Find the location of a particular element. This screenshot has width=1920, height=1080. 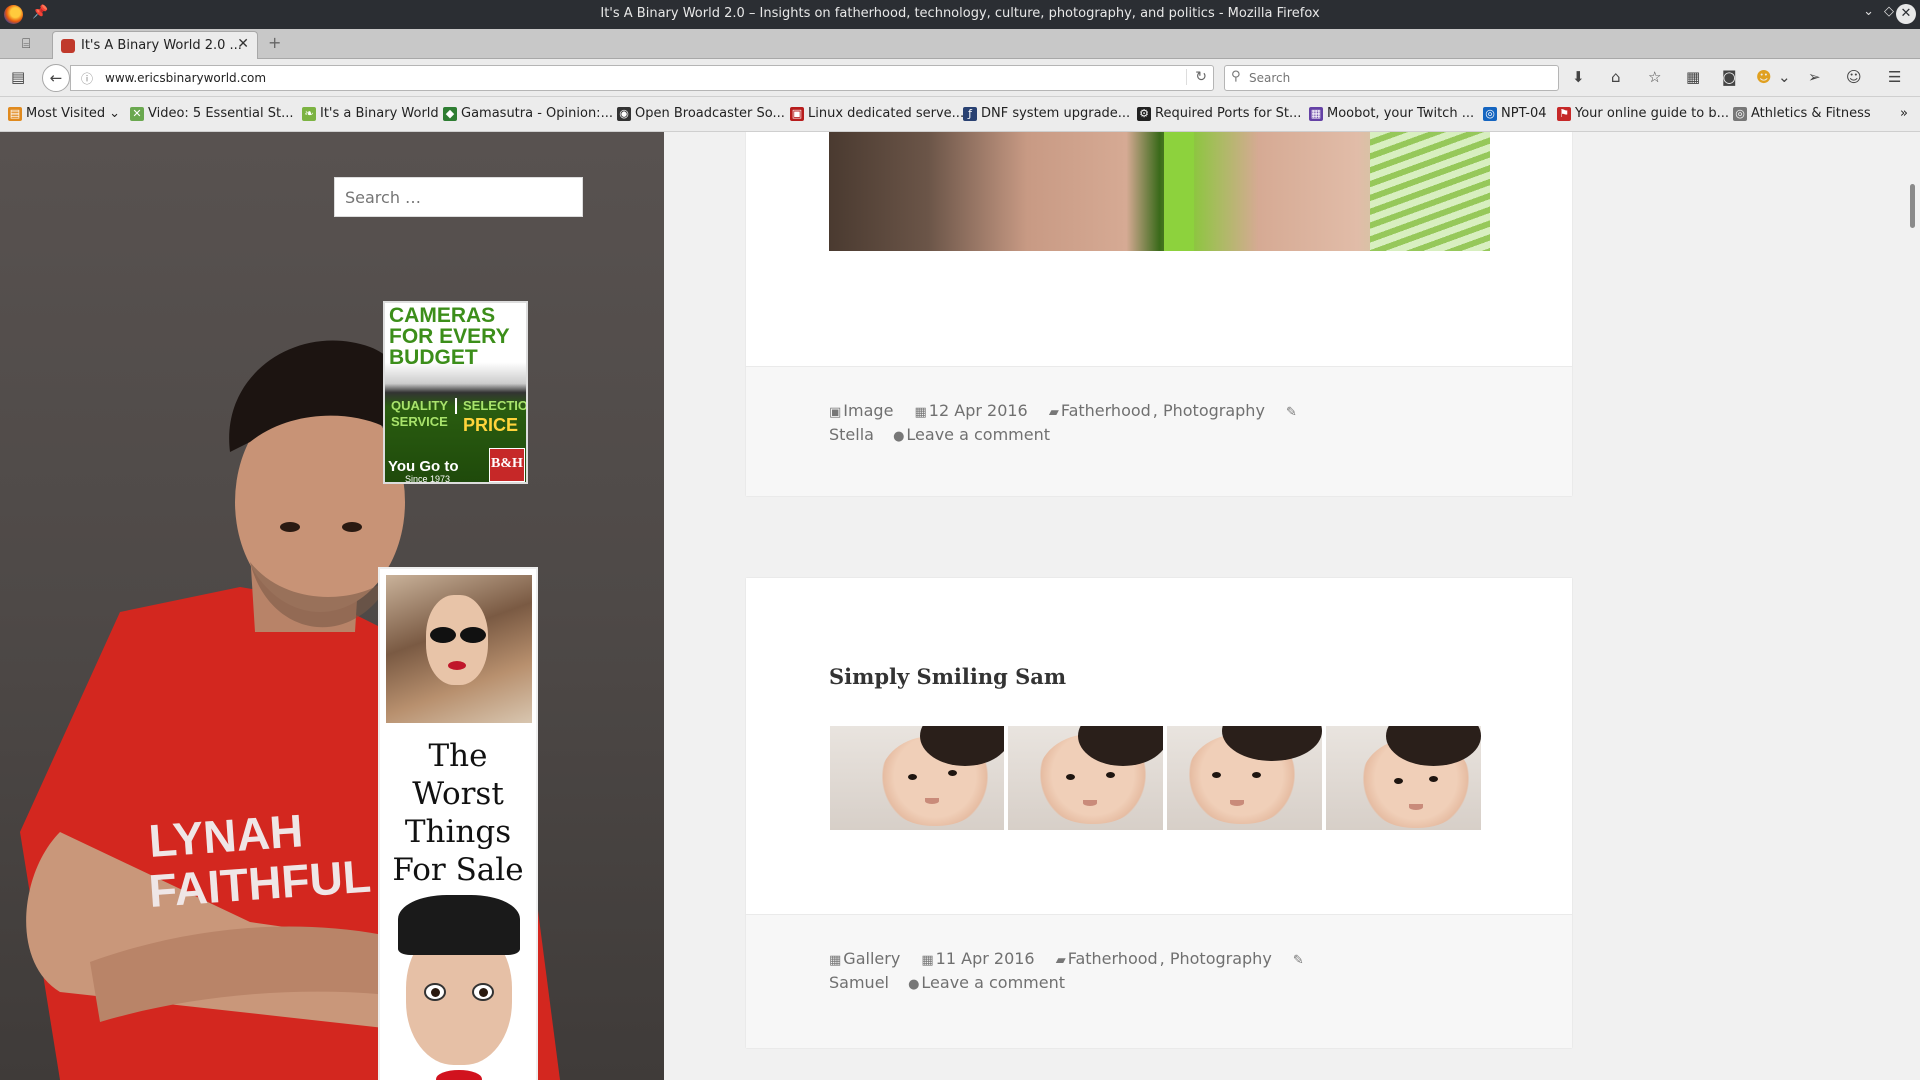

bookmark-label: Most Visited is located at coordinates (66, 113).